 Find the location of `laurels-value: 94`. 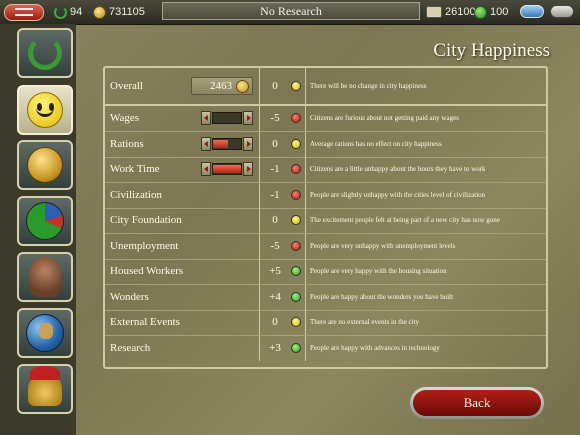

laurels-value: 94 is located at coordinates (76, 12).